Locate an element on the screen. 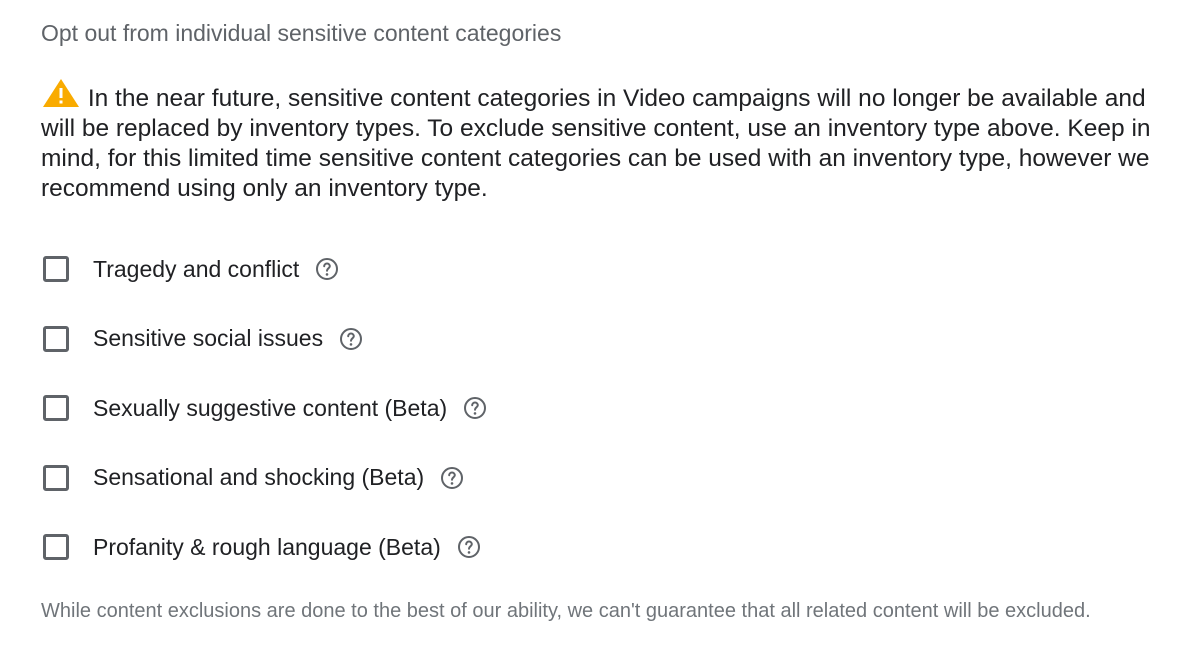 This screenshot has width=1200, height=657. checkbox-label: Profanity & rough language (Beta) is located at coordinates (267, 547).